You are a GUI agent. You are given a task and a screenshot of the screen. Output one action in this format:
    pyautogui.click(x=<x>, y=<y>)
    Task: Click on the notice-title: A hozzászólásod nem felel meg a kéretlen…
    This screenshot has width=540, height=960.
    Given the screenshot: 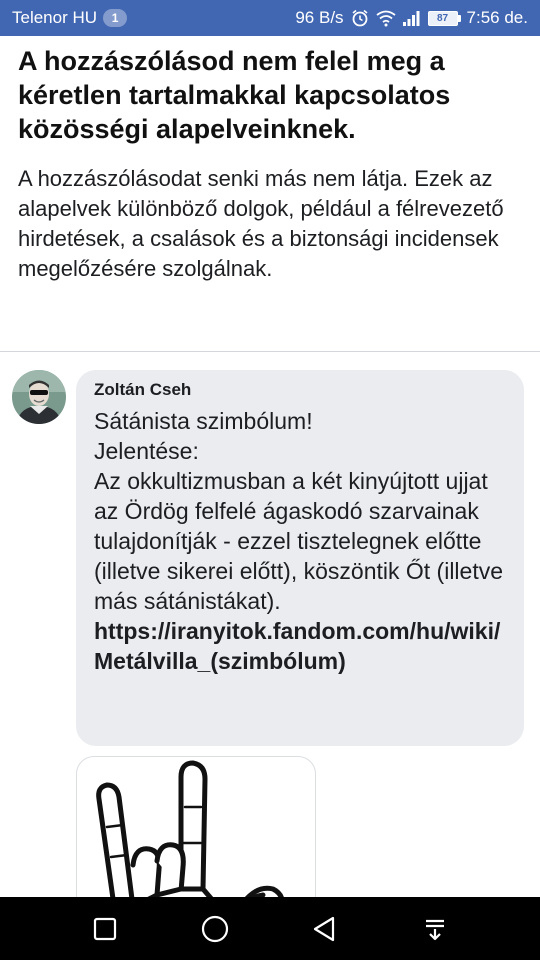 What is the action you would take?
    pyautogui.click(x=234, y=95)
    